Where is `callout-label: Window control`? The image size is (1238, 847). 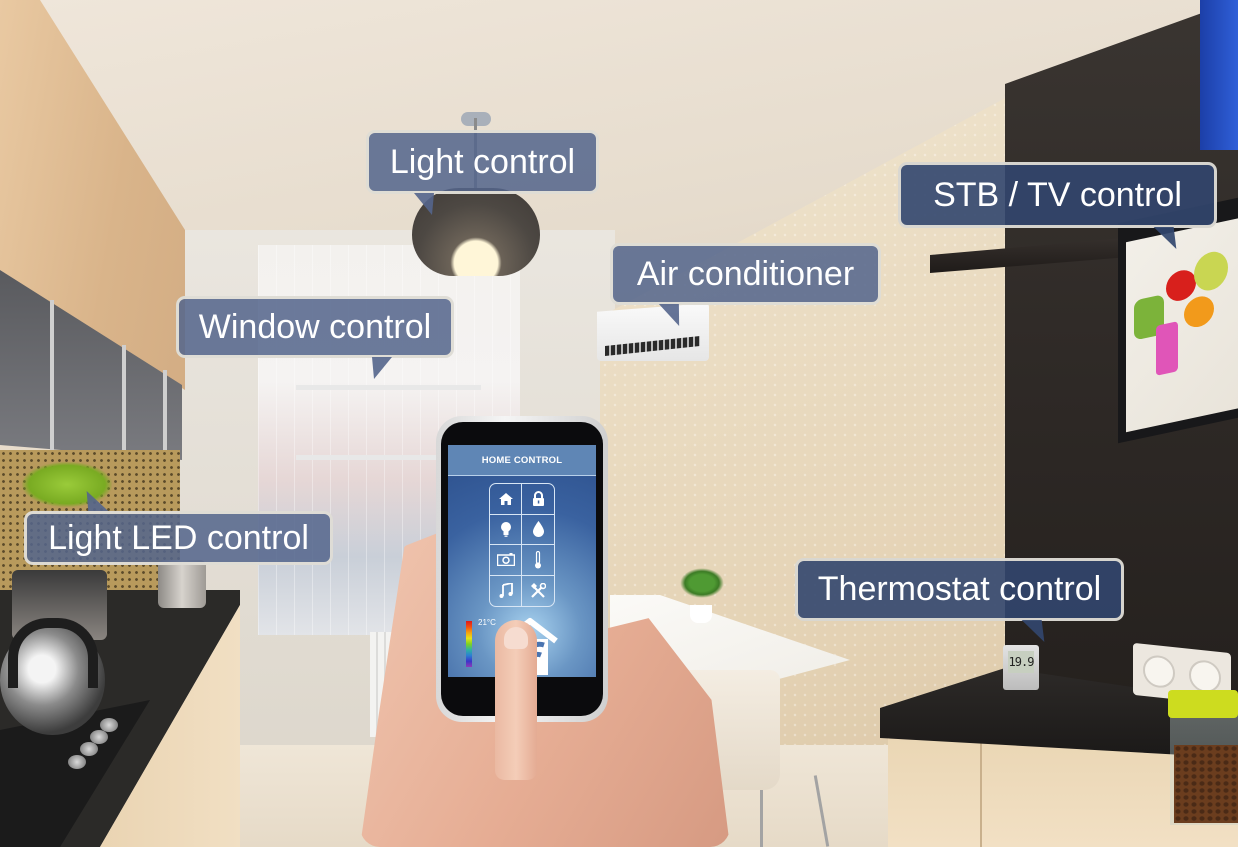 callout-label: Window control is located at coordinates (315, 326).